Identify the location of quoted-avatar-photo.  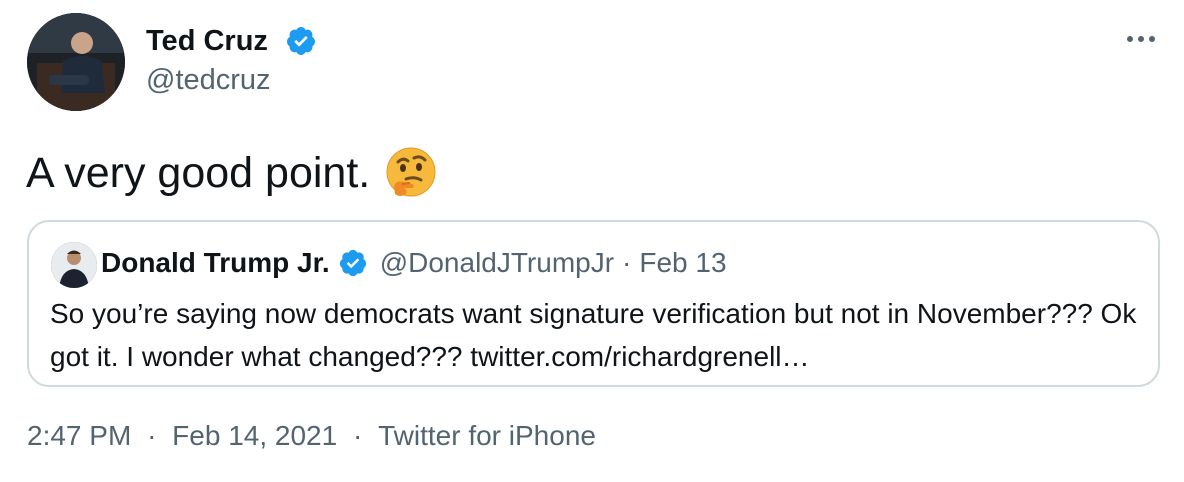
(74, 265).